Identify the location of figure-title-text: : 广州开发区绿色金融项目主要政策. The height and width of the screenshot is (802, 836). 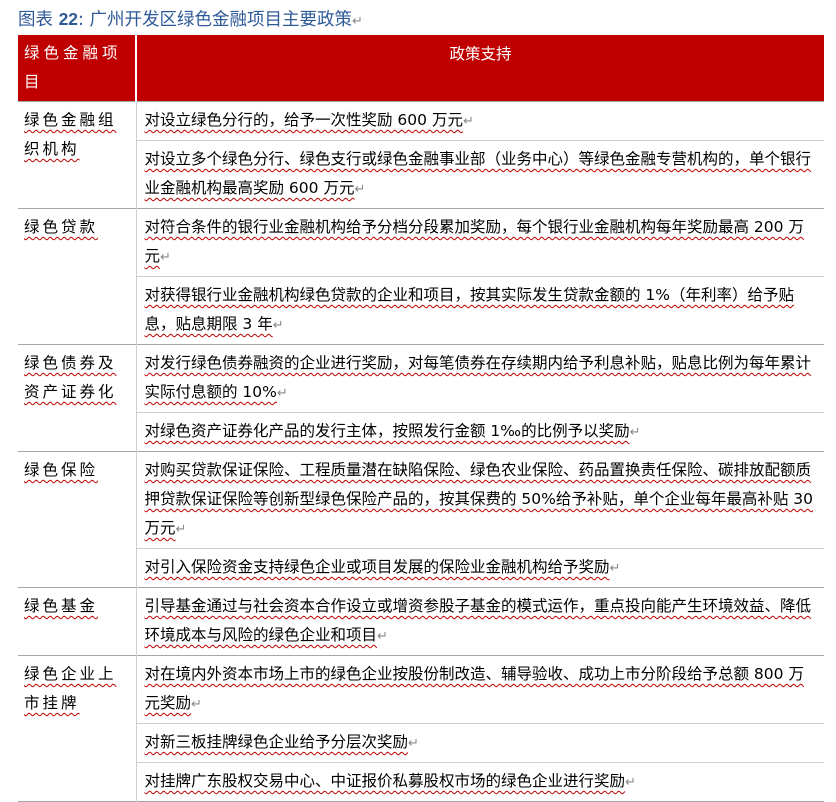
(215, 20).